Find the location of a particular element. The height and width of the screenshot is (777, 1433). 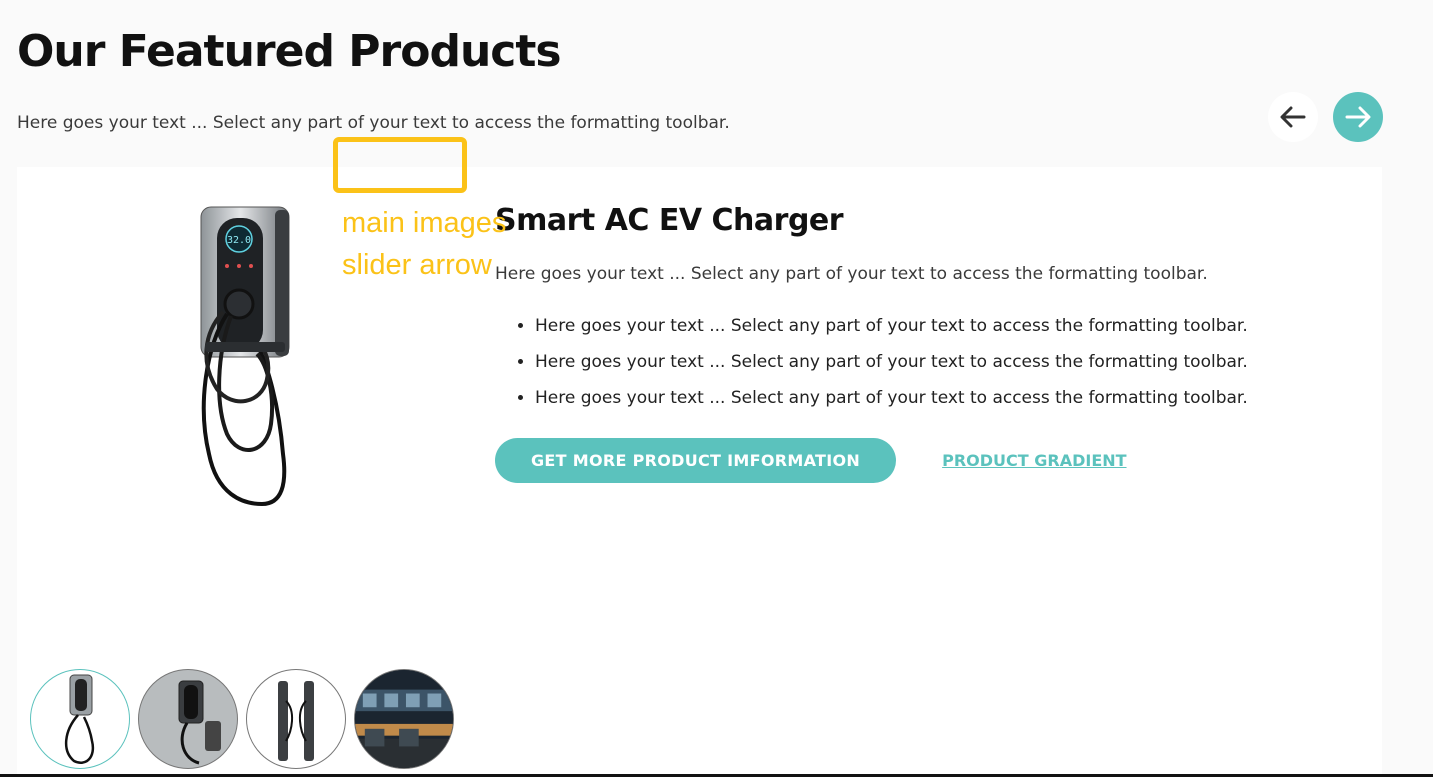

svg-text: 32.0 is located at coordinates (239, 240).